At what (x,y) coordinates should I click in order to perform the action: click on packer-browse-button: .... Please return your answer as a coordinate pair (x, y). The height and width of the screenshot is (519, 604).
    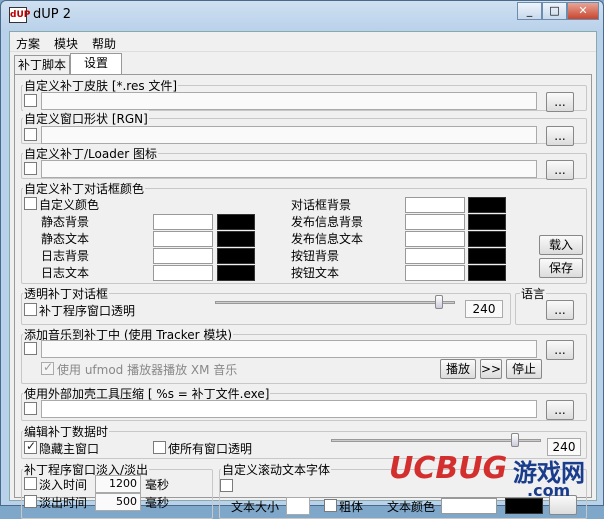
    Looking at the image, I should click on (560, 410).